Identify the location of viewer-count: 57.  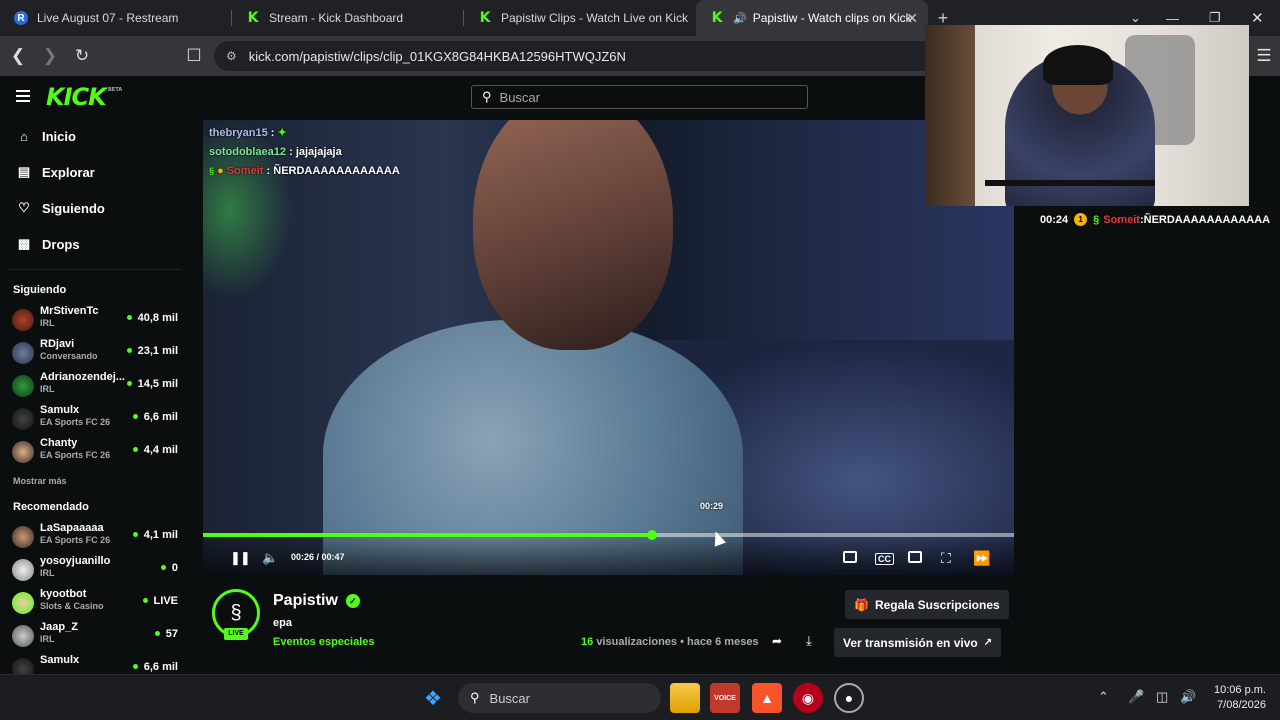
(166, 634).